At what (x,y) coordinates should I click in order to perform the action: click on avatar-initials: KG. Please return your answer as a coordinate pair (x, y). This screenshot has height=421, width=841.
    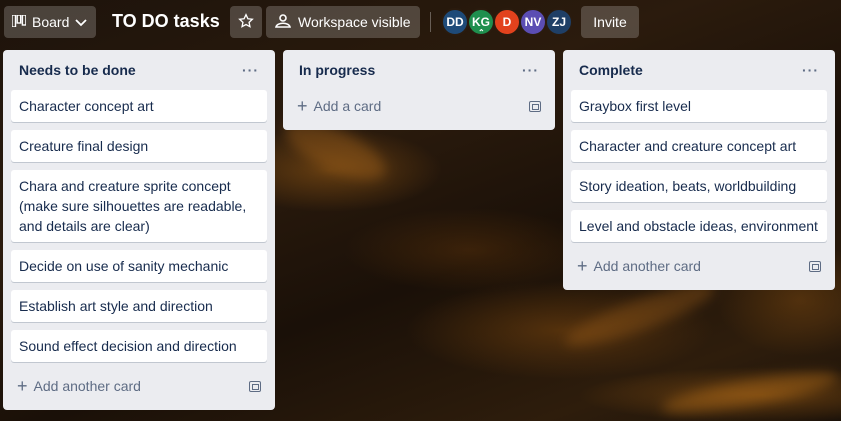
    Looking at the image, I should click on (481, 22).